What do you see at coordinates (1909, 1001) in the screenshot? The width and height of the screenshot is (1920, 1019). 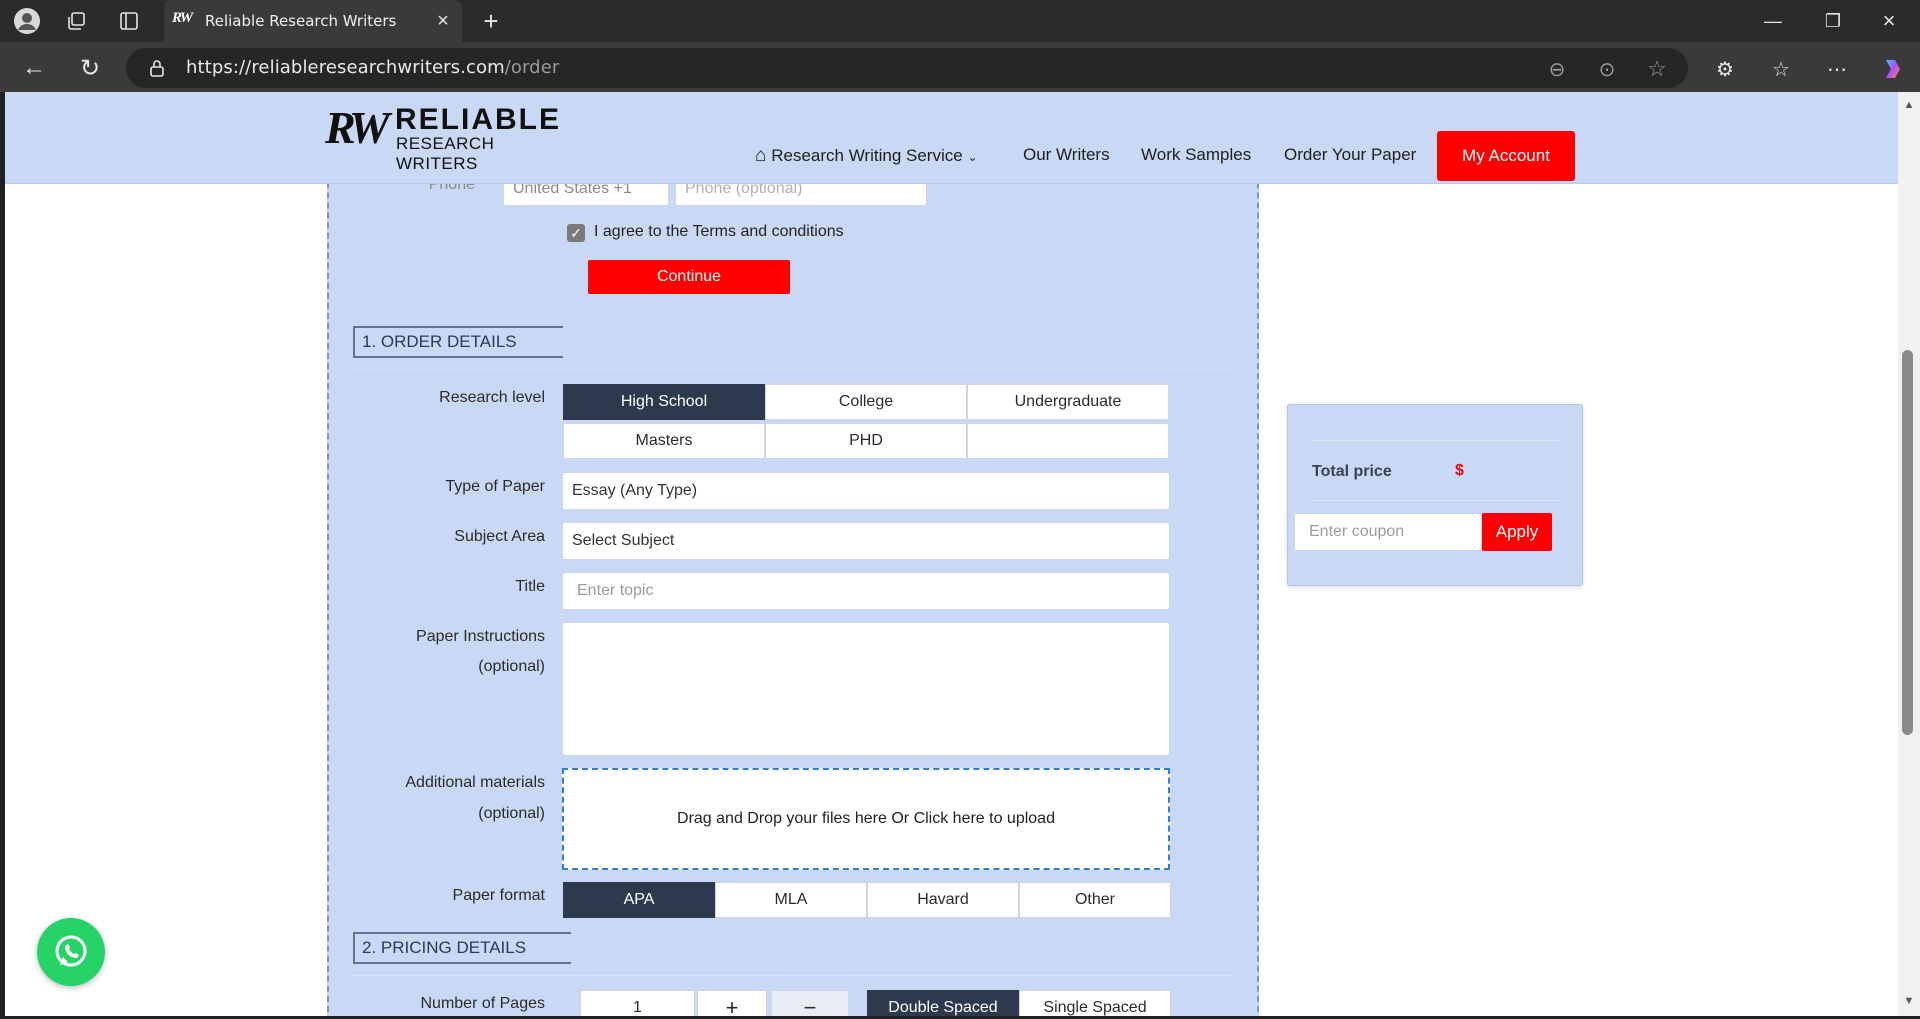 I see `scroll-down-icon: ▼` at bounding box center [1909, 1001].